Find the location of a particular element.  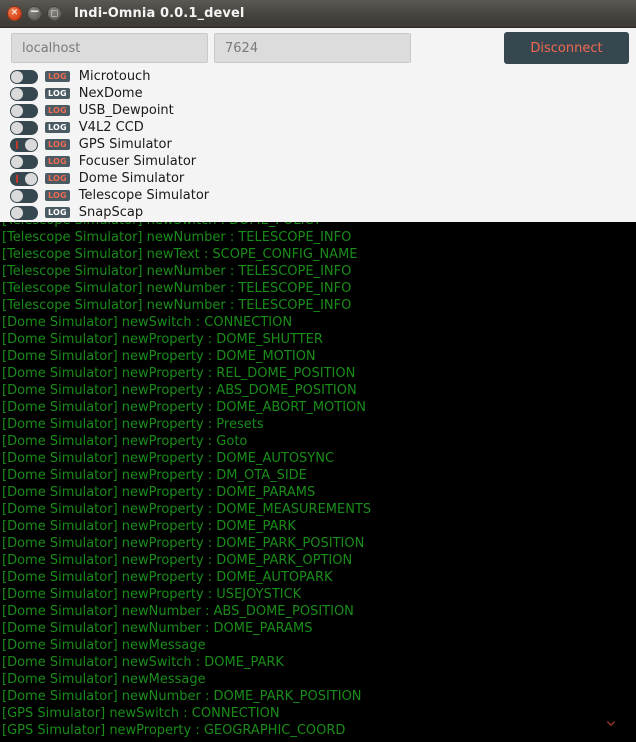

minimize-icon: − is located at coordinates (34, 10).